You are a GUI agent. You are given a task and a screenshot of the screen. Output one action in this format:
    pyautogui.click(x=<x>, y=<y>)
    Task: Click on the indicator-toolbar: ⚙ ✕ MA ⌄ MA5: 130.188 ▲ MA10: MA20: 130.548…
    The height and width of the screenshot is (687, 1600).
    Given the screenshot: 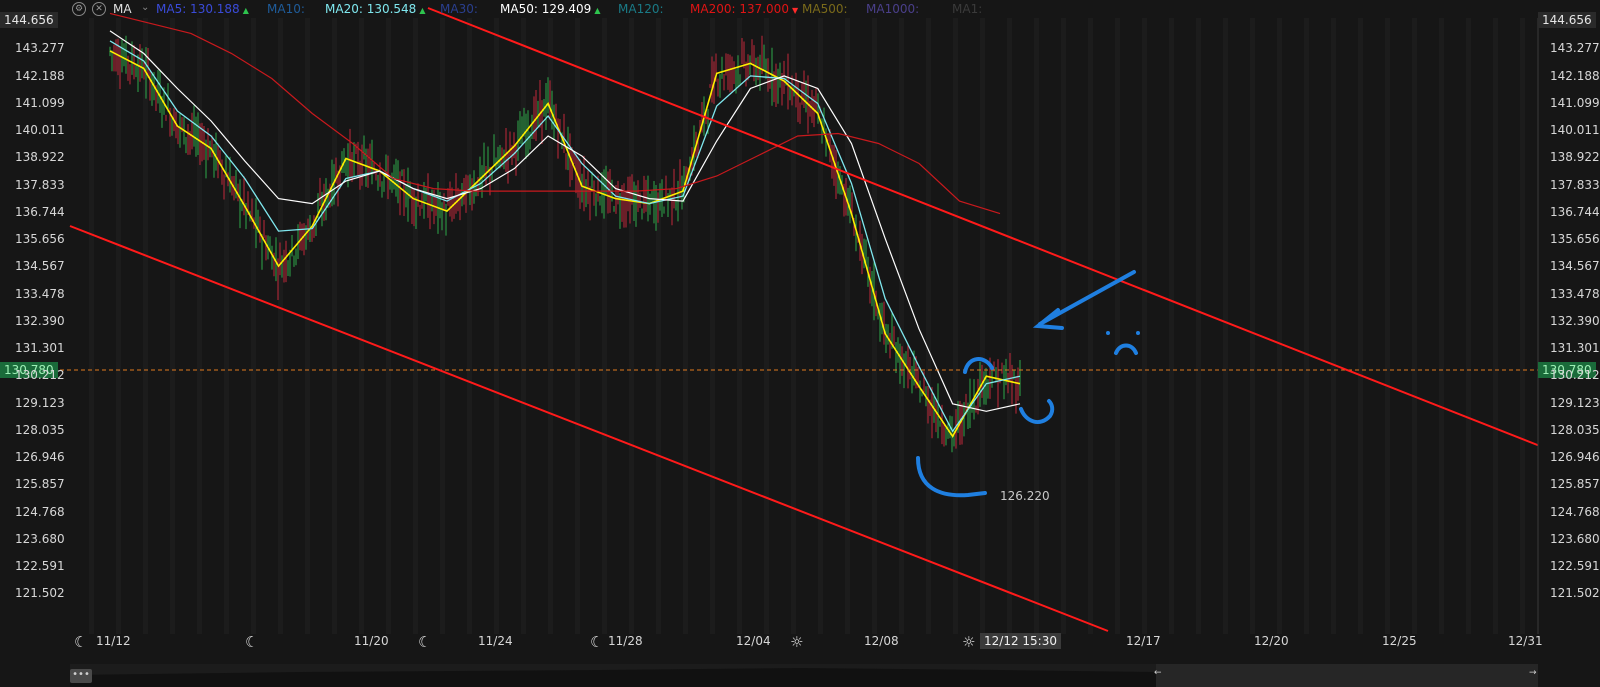 What is the action you would take?
    pyautogui.click(x=800, y=9)
    